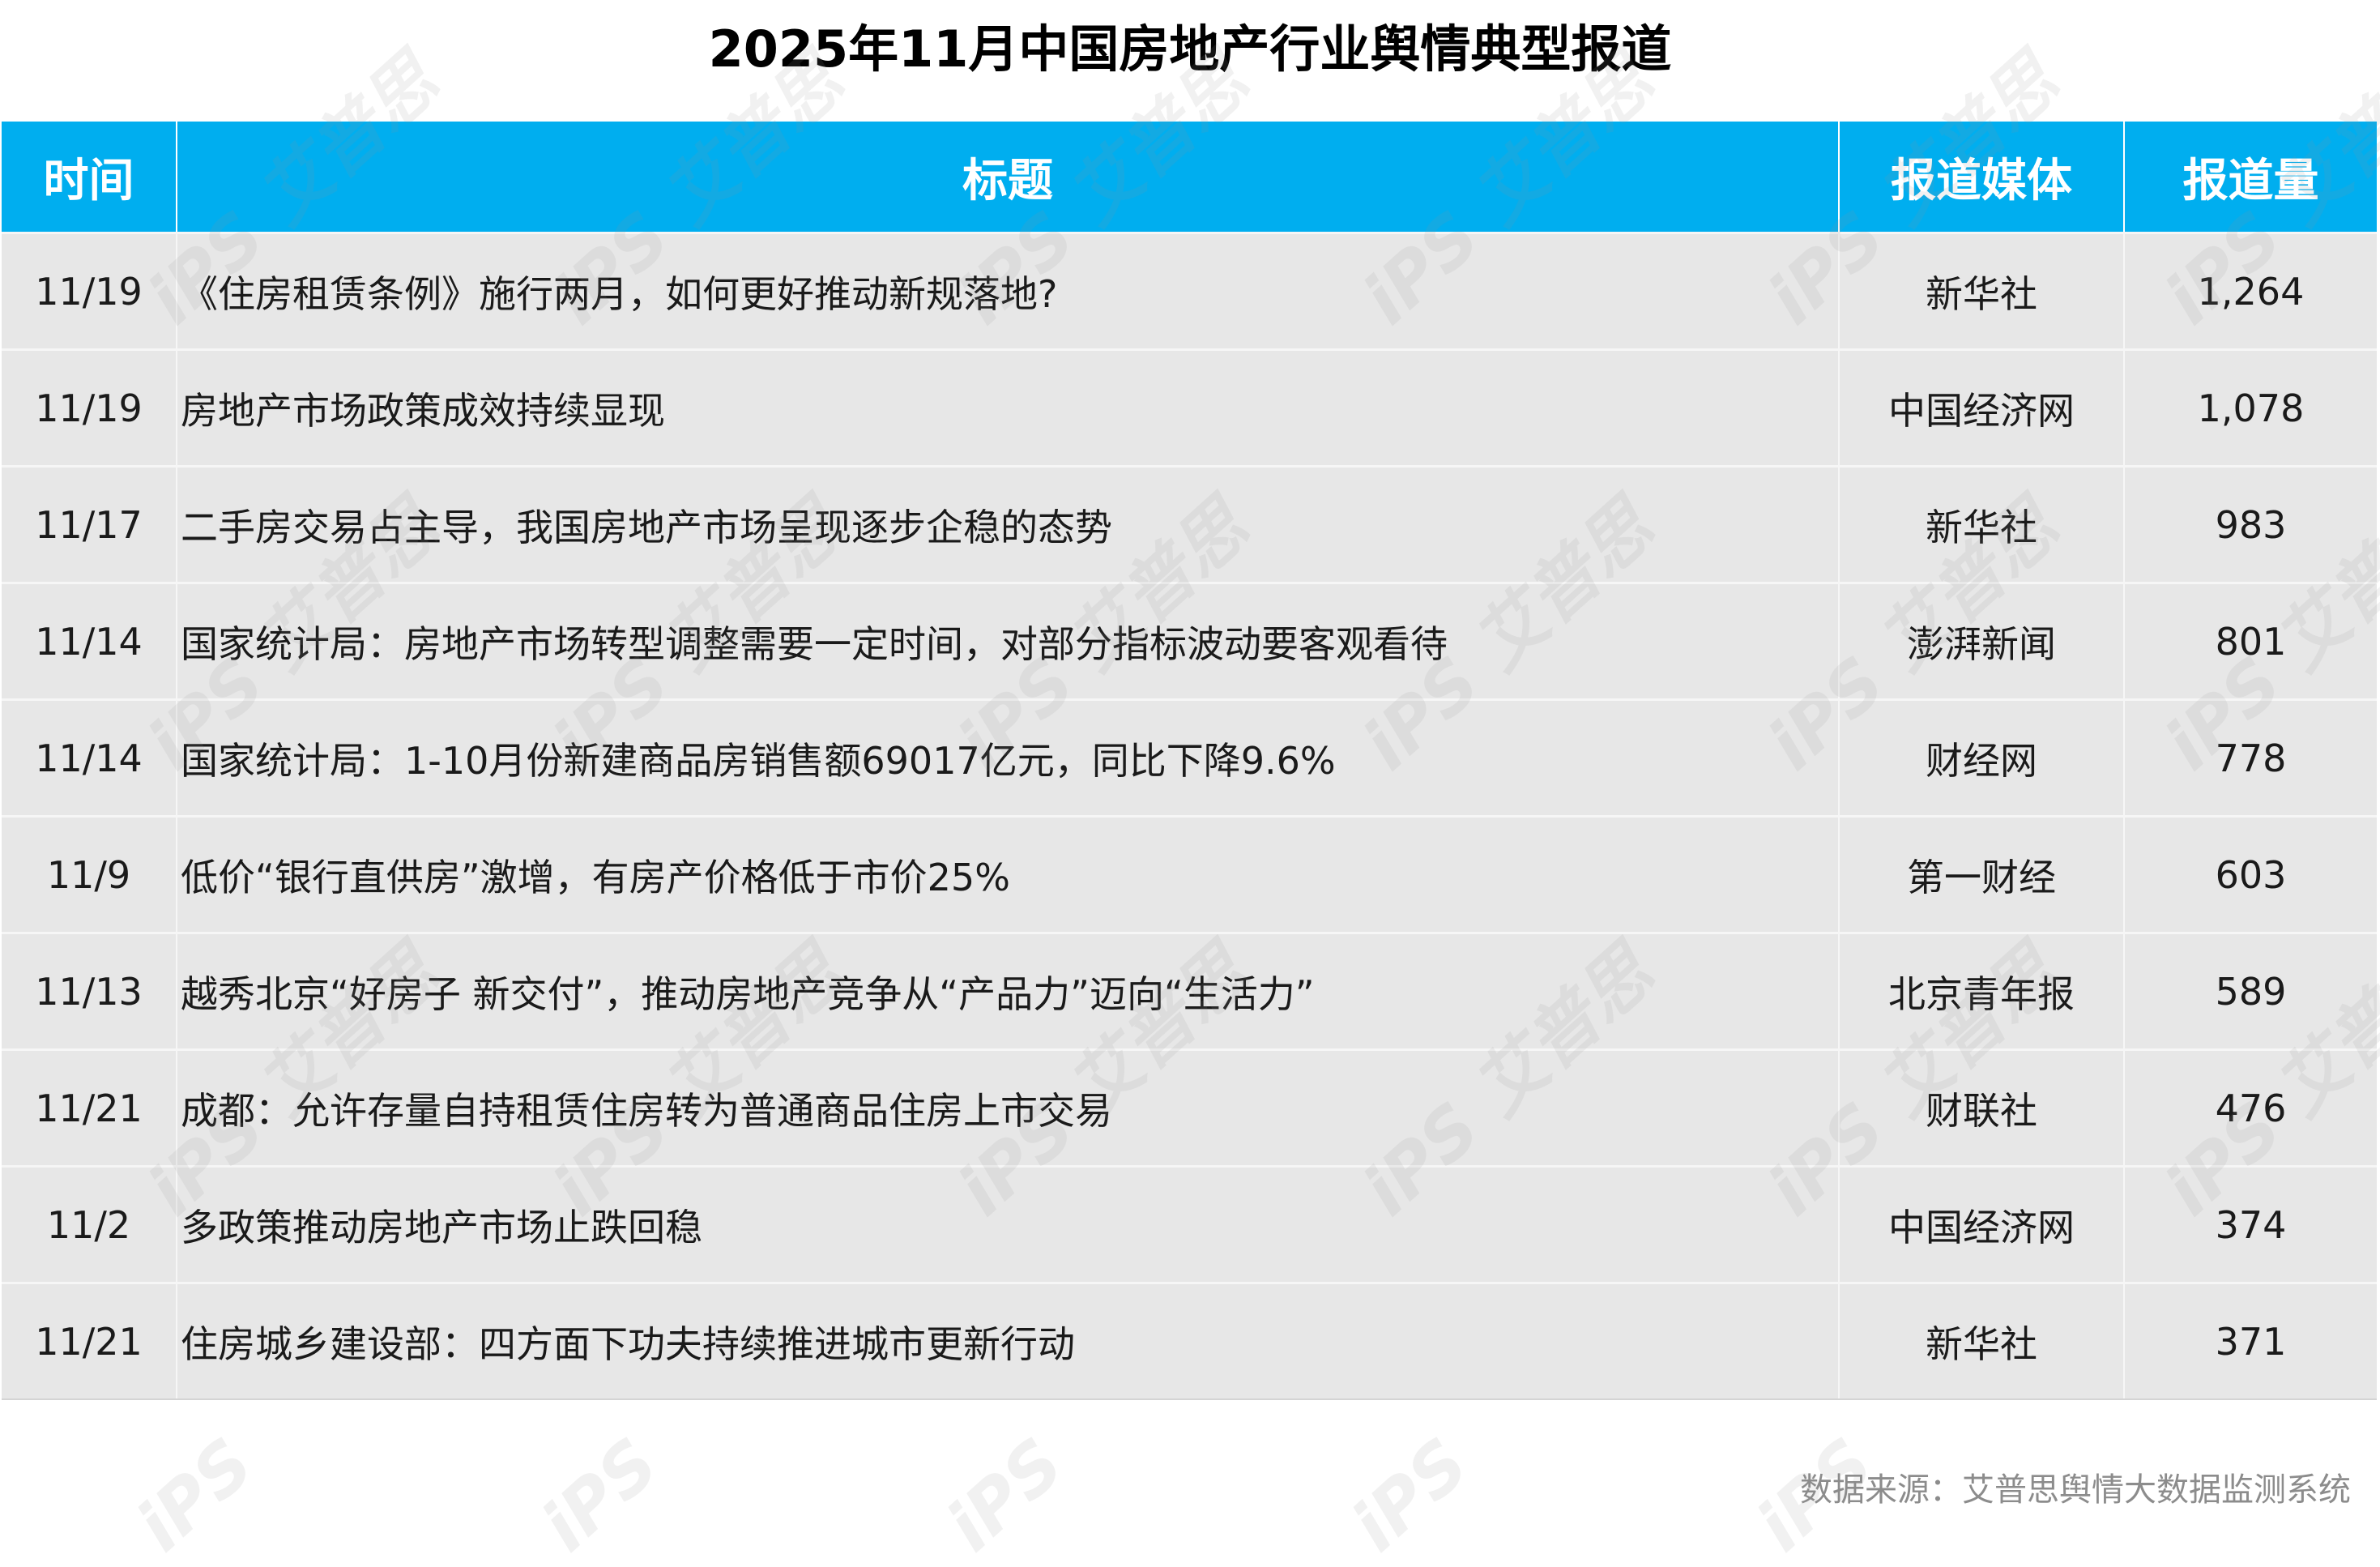  What do you see at coordinates (89, 874) in the screenshot?
I see `cell-time: 11/9` at bounding box center [89, 874].